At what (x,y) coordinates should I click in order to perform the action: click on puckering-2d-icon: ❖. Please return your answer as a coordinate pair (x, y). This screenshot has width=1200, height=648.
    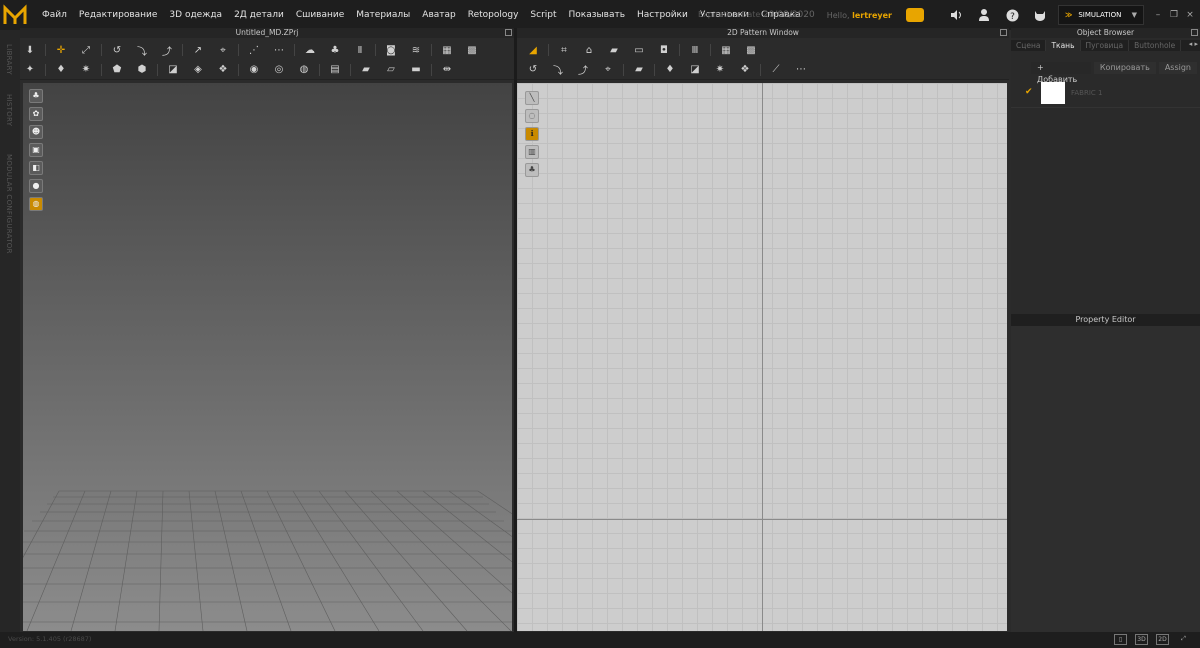
    Looking at the image, I should click on (745, 70).